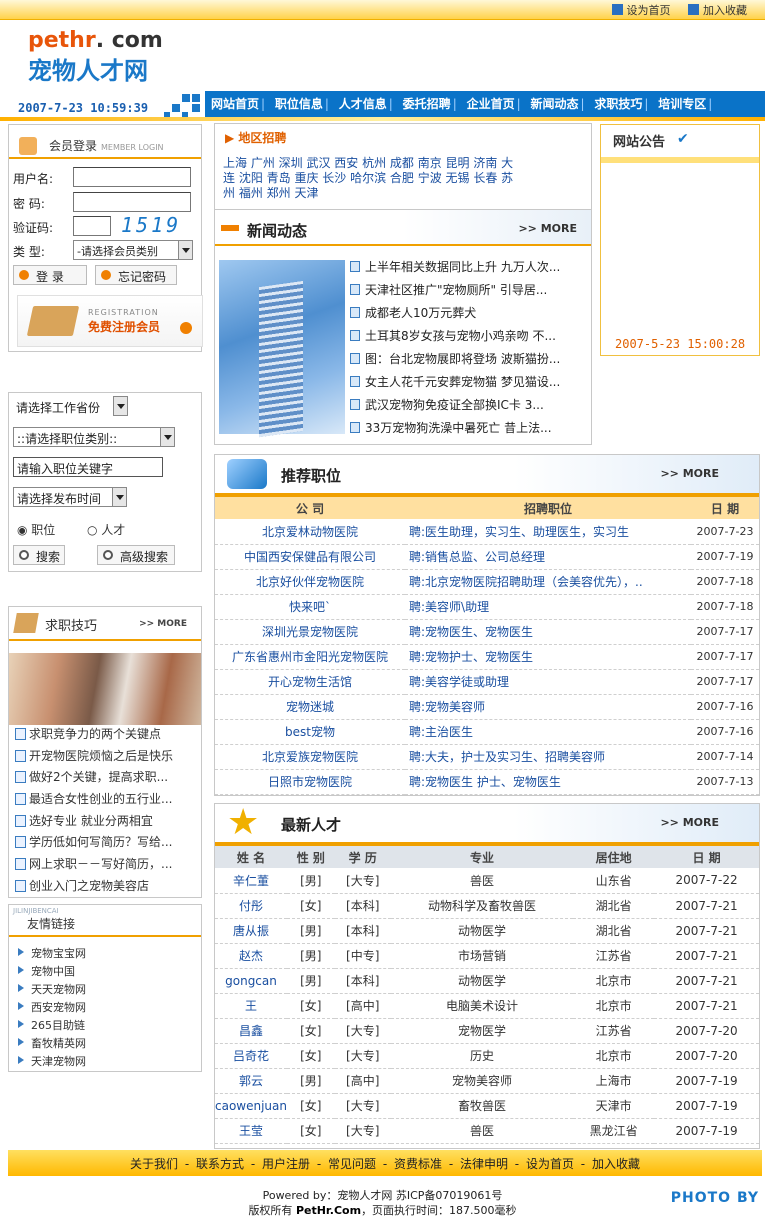 The height and width of the screenshot is (1221, 765). I want to click on table-row: 王莹 [女] [大专] 兽医 黑龙江省 2007-7-19, so click(487, 1131).